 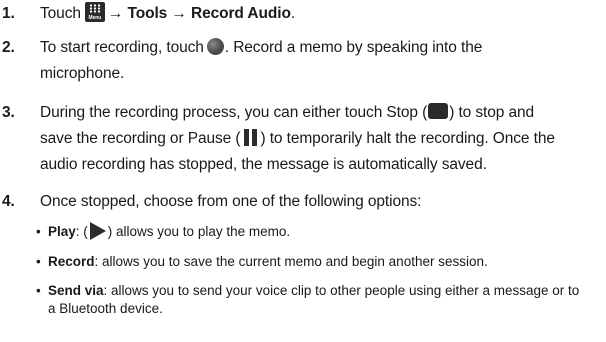 What do you see at coordinates (62, 231) in the screenshot?
I see `option-term: Play` at bounding box center [62, 231].